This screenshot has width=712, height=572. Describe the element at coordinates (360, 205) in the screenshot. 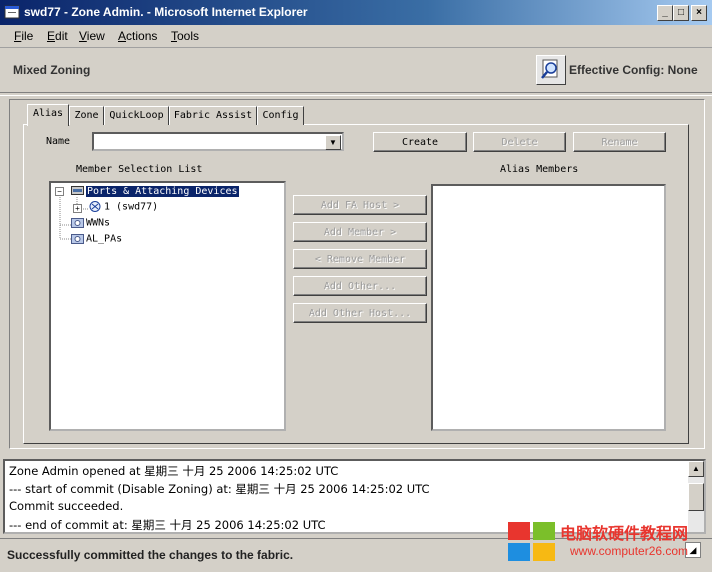

I see `add-fa-host-button: Add FA Host >` at that location.